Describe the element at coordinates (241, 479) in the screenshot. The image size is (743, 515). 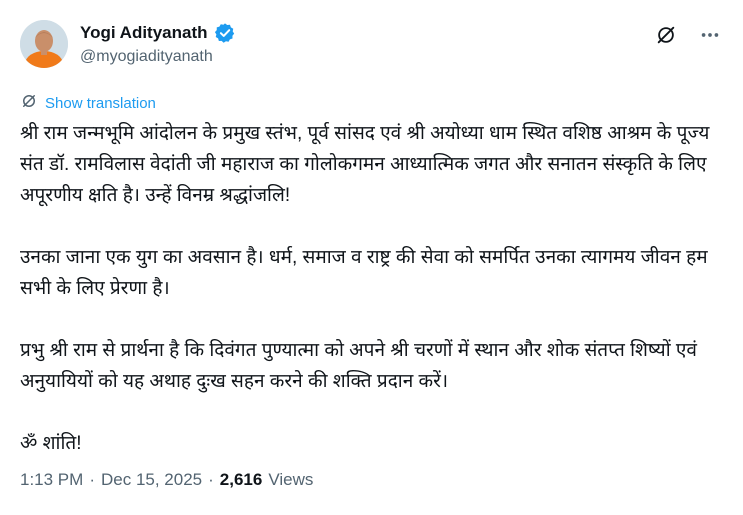
I see `views-count: 2,616` at that location.